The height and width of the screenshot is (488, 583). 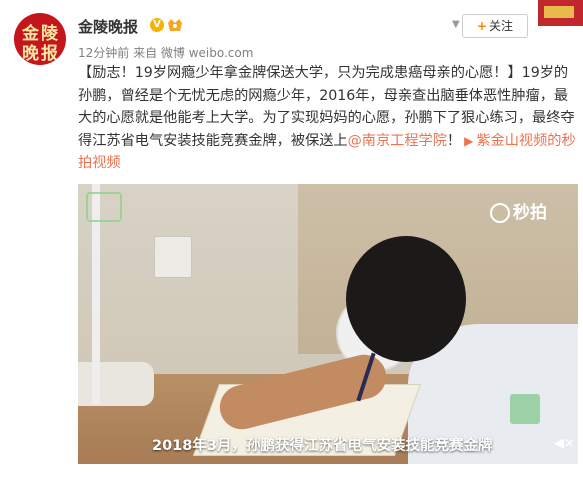 I want to click on avatar: 金 陵 晚 报, so click(x=40, y=39).